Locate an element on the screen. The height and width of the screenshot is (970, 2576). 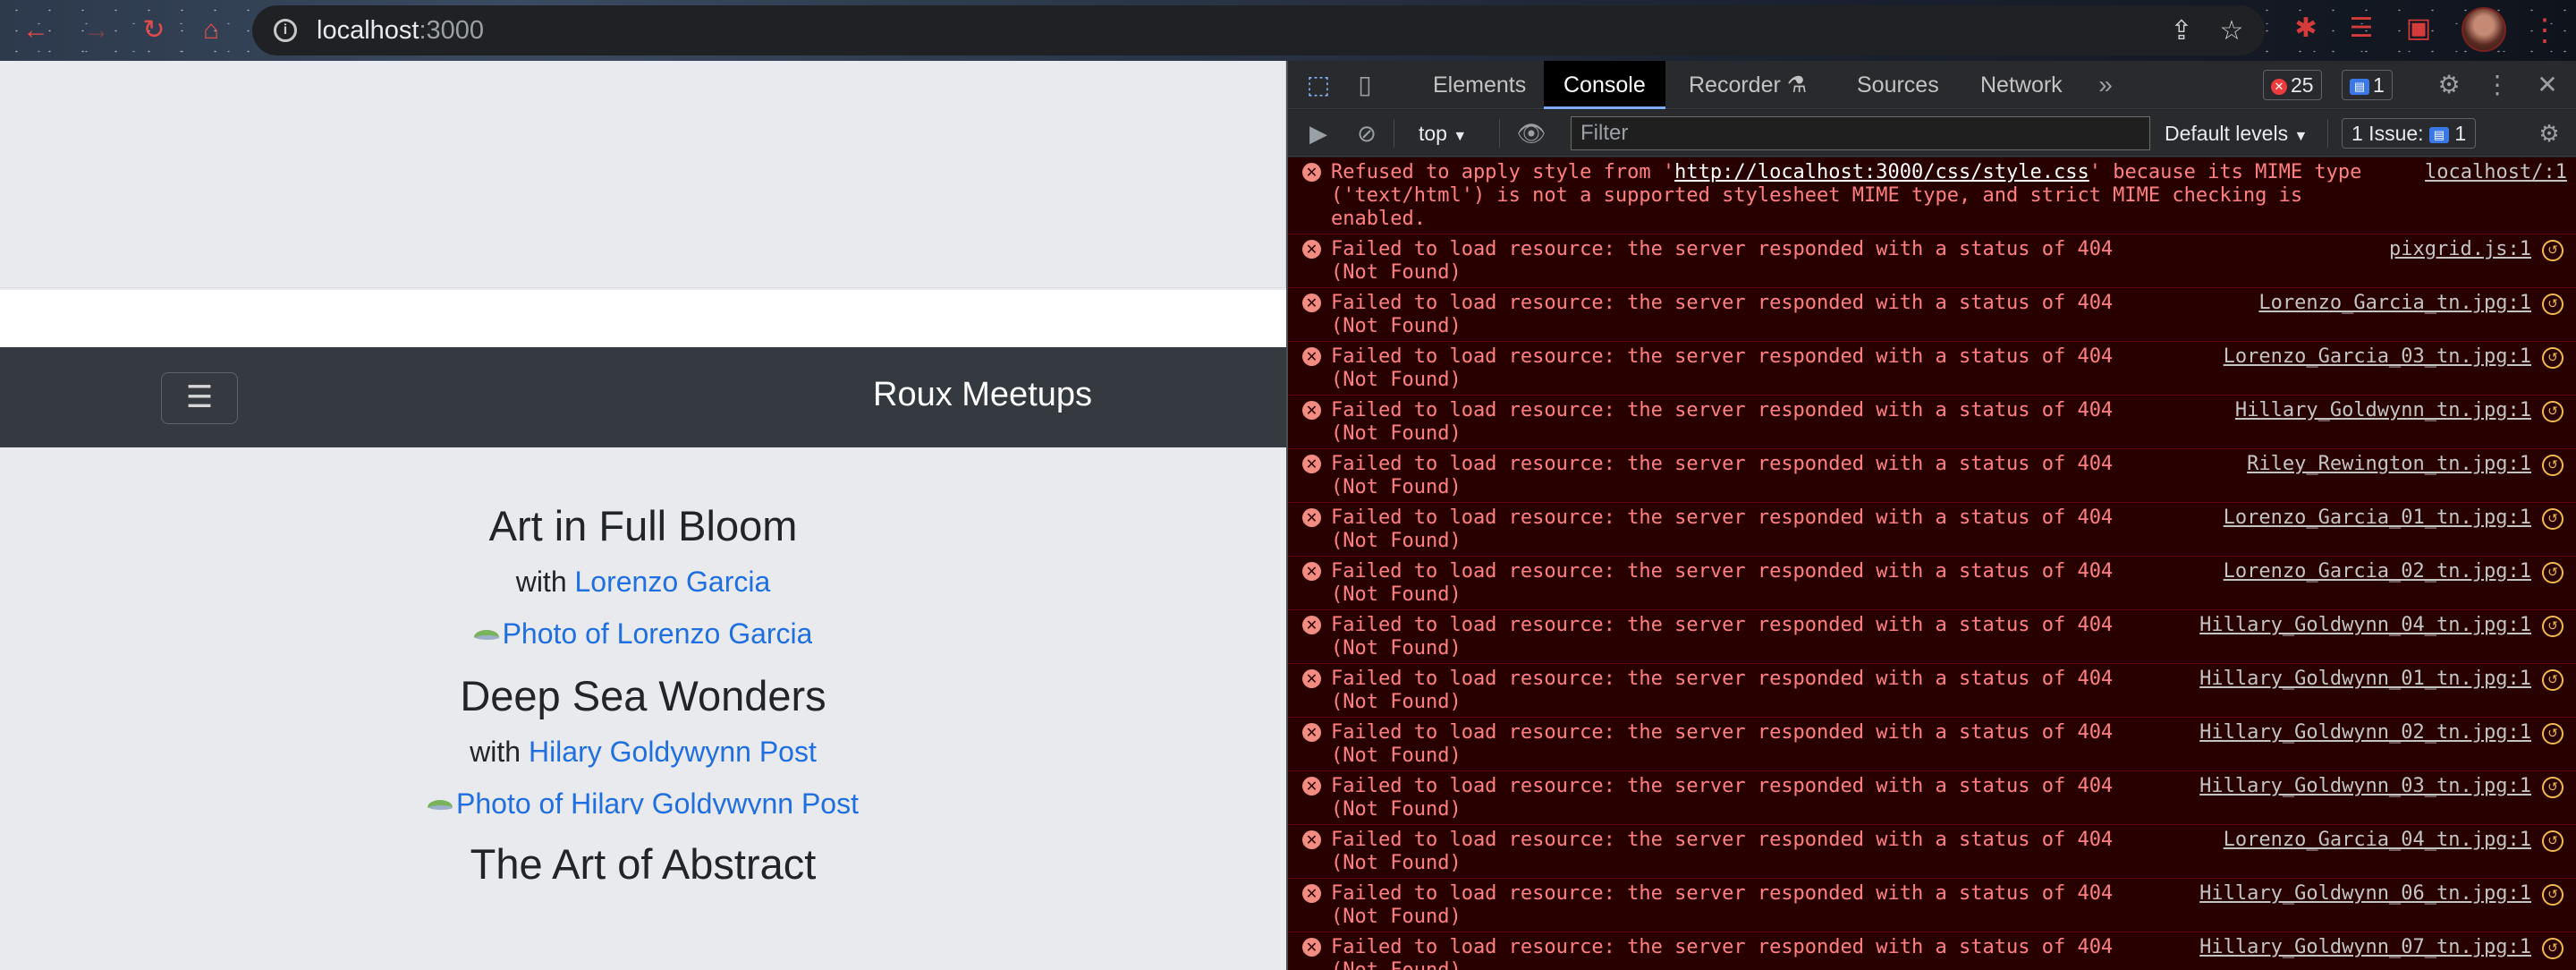
with-label: with is located at coordinates (495, 752).